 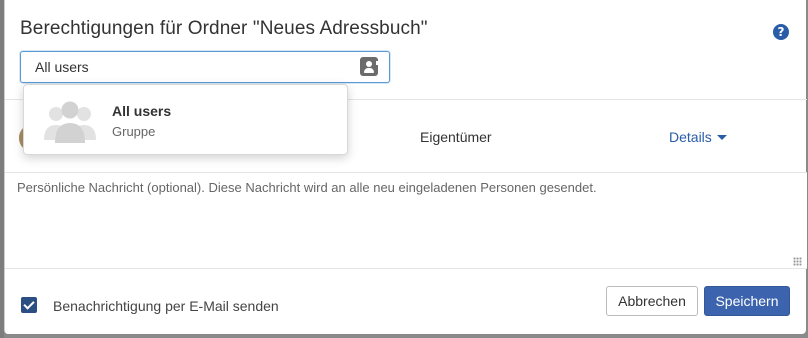 I want to click on address-book-icon, so click(x=369, y=66).